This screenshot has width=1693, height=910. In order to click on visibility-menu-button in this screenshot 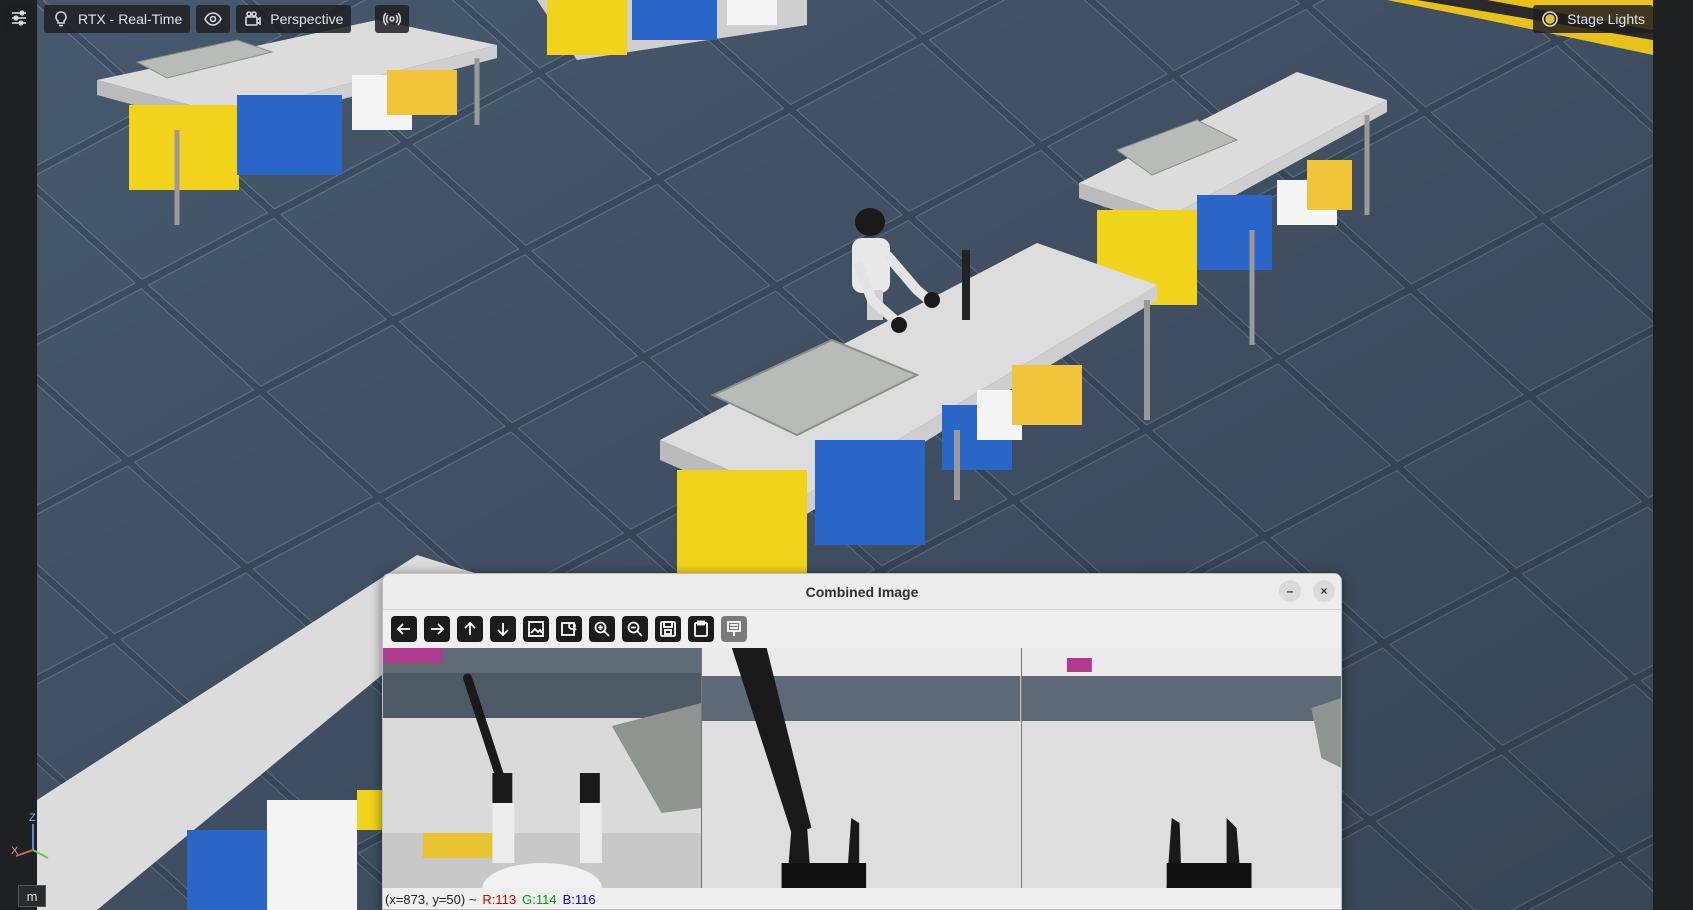, I will do `click(213, 19)`.